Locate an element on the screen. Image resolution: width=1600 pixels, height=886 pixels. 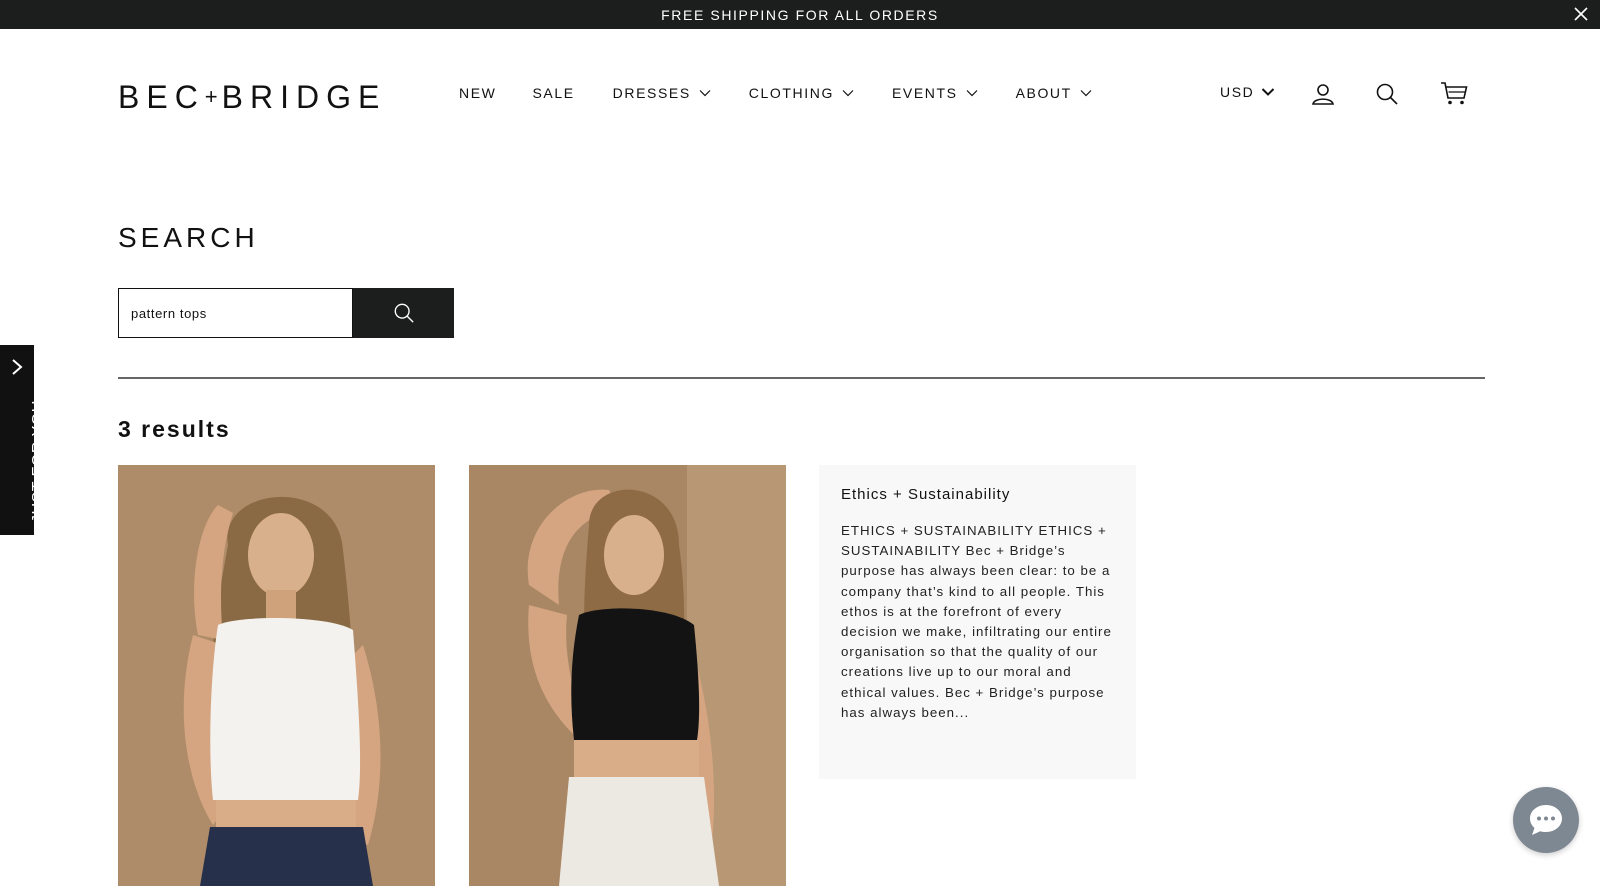
search-form is located at coordinates (286, 313).